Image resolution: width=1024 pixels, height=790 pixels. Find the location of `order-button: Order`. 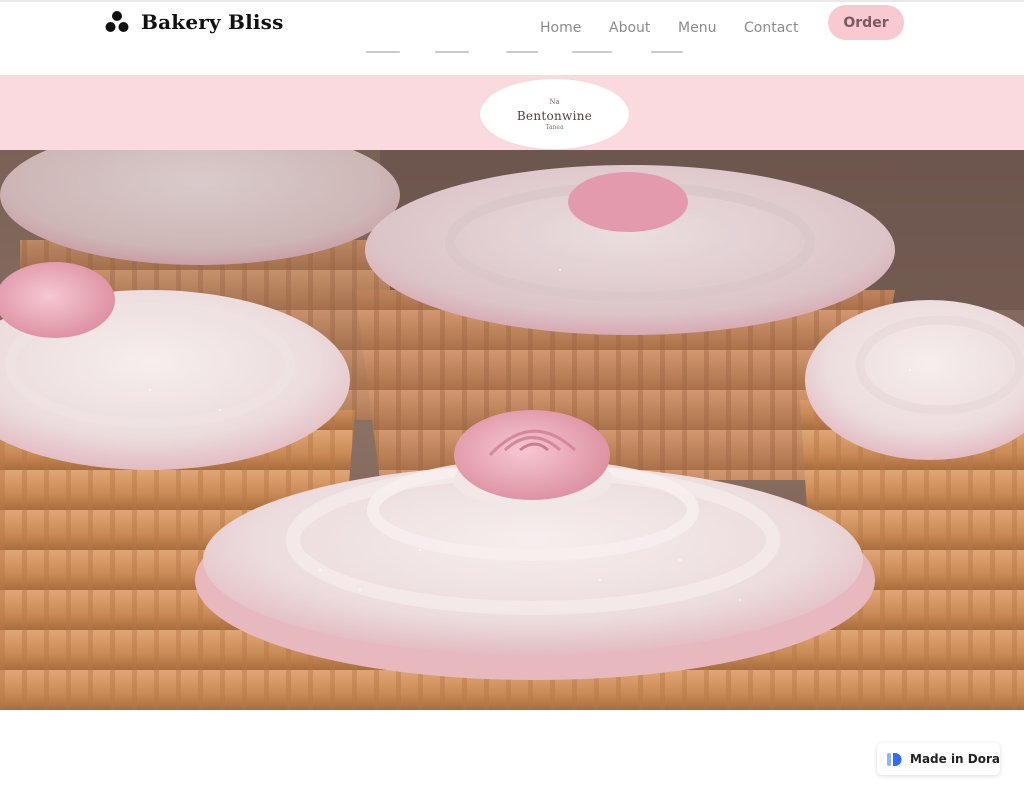

order-button: Order is located at coordinates (866, 22).